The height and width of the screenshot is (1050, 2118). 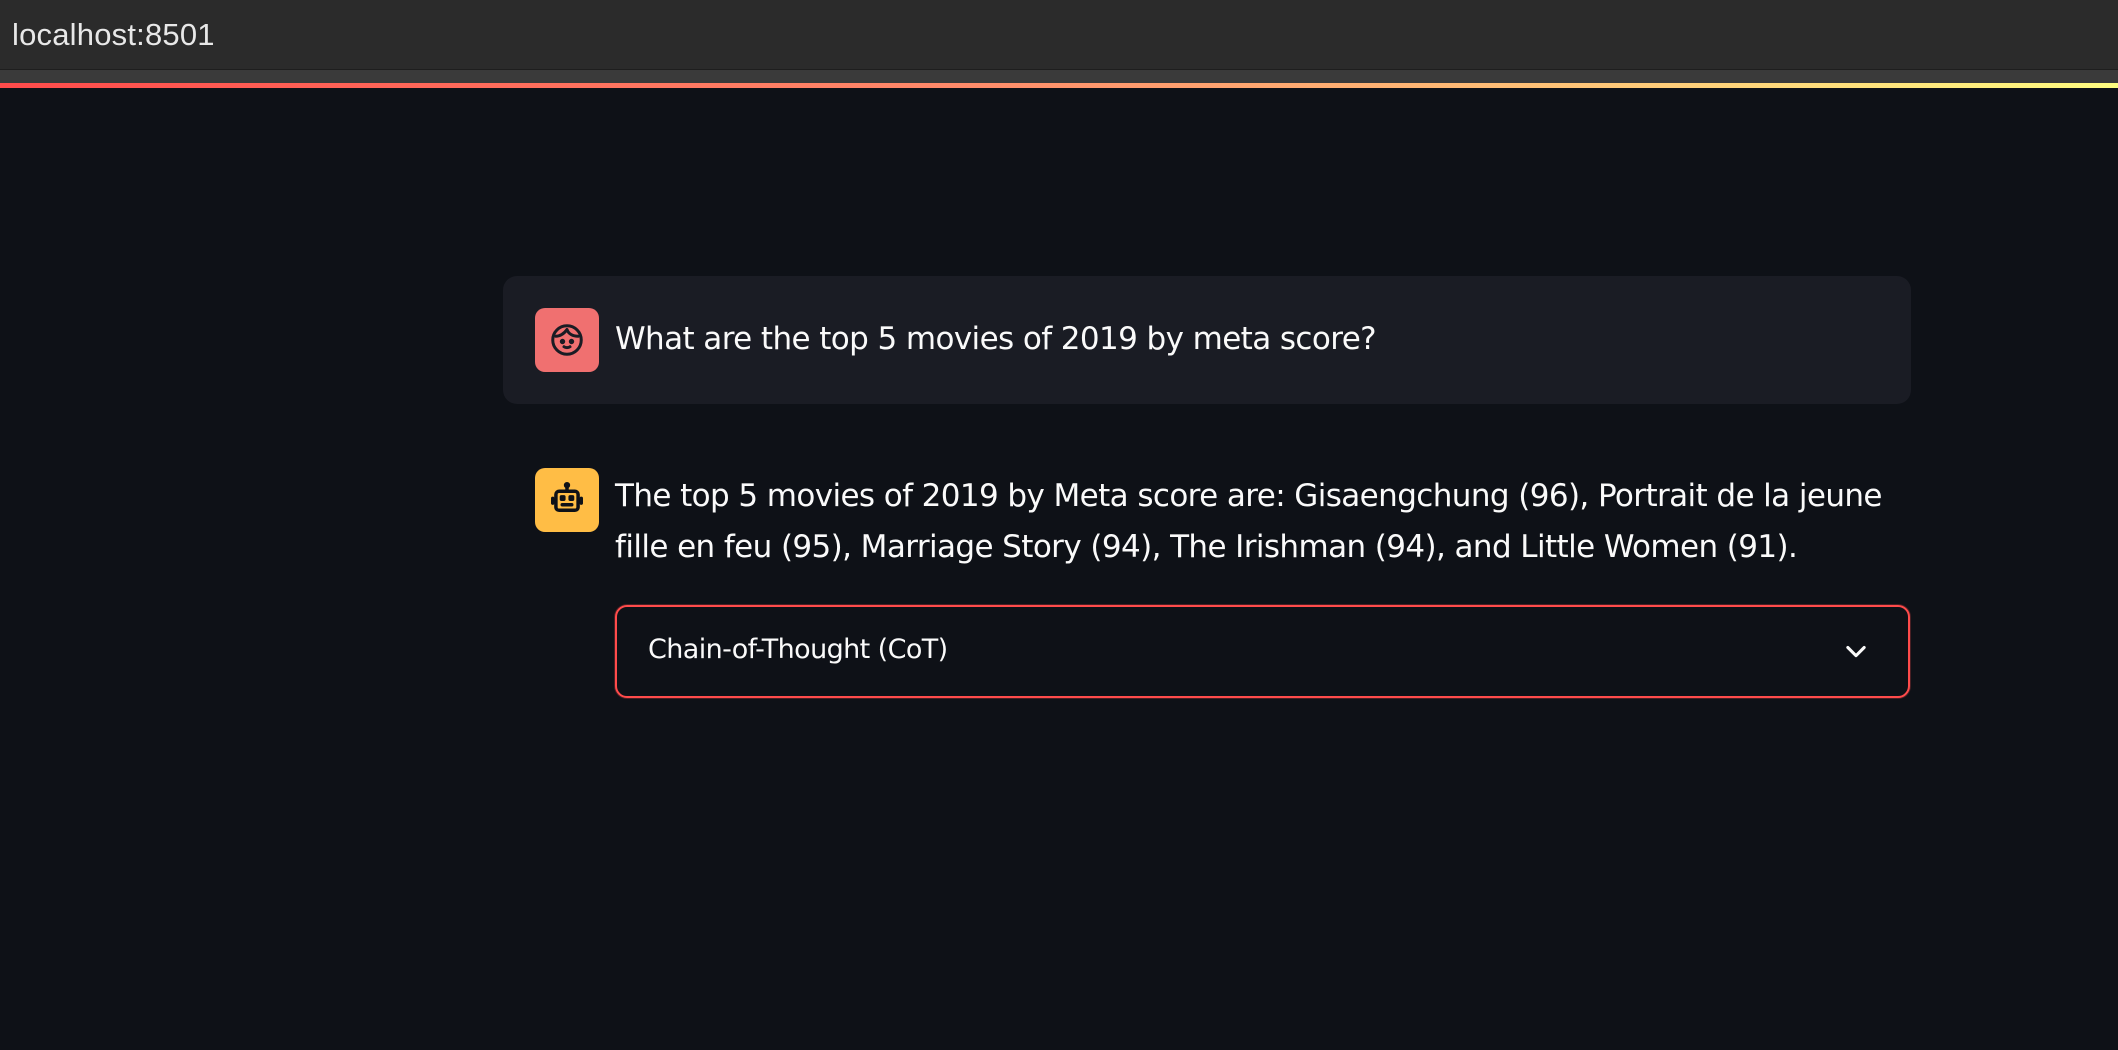 What do you see at coordinates (798, 649) in the screenshot?
I see `expander-label: Chain-of-Thought (CoT)` at bounding box center [798, 649].